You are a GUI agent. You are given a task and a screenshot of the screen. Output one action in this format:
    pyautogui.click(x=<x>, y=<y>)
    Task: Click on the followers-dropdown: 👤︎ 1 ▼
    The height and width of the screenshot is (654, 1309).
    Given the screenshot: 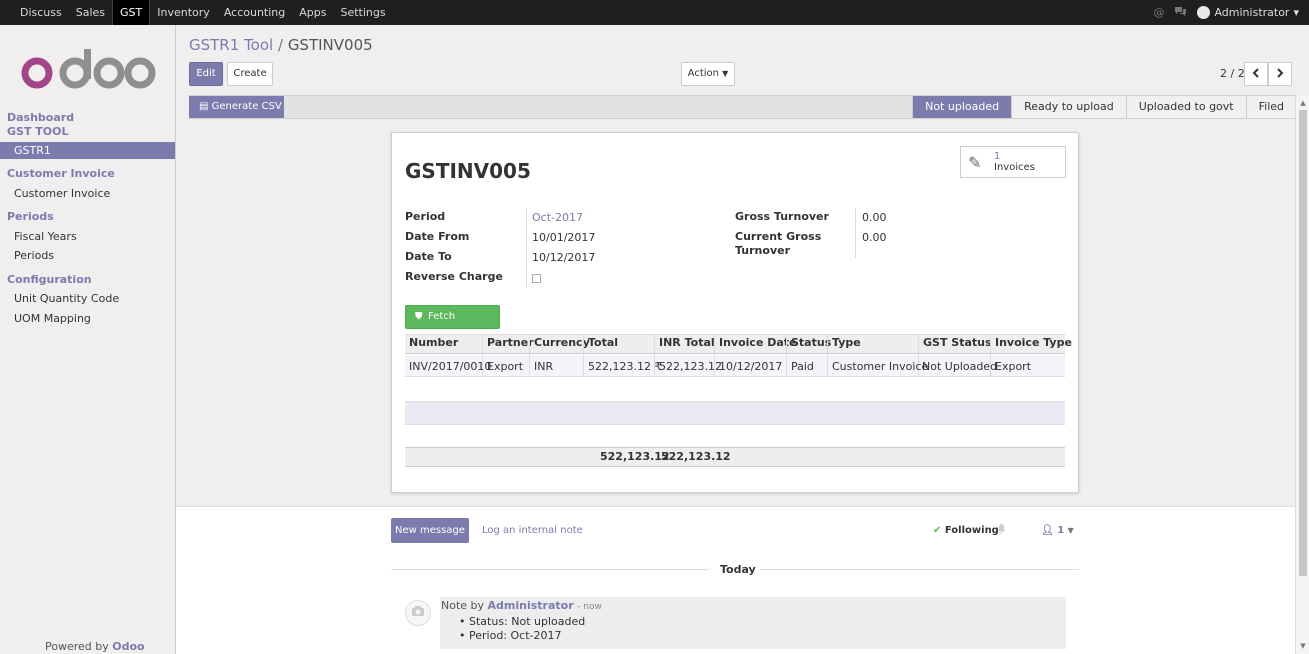 What is the action you would take?
    pyautogui.click(x=1057, y=530)
    